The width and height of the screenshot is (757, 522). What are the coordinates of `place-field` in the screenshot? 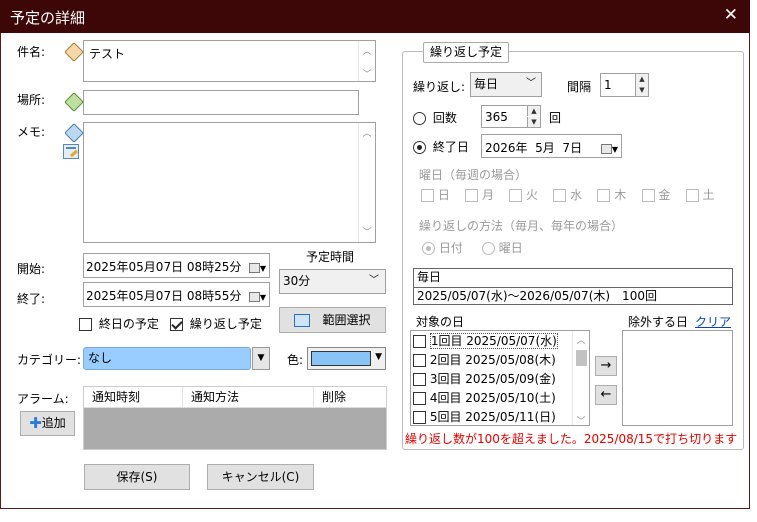 It's located at (221, 102).